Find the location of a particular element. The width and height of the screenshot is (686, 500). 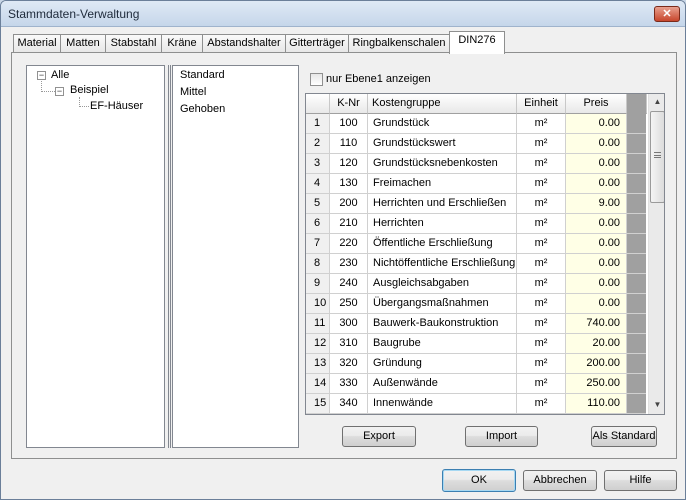

tab-ringbalkenschalen: Ringbalkenschalen is located at coordinates (399, 43).